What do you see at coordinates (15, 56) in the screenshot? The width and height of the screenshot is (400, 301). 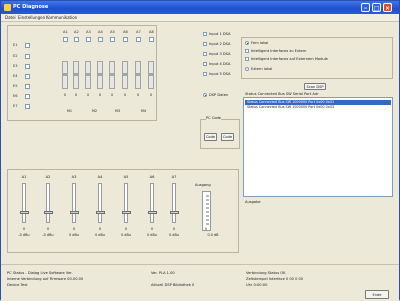 I see `row-label: E2` at bounding box center [15, 56].